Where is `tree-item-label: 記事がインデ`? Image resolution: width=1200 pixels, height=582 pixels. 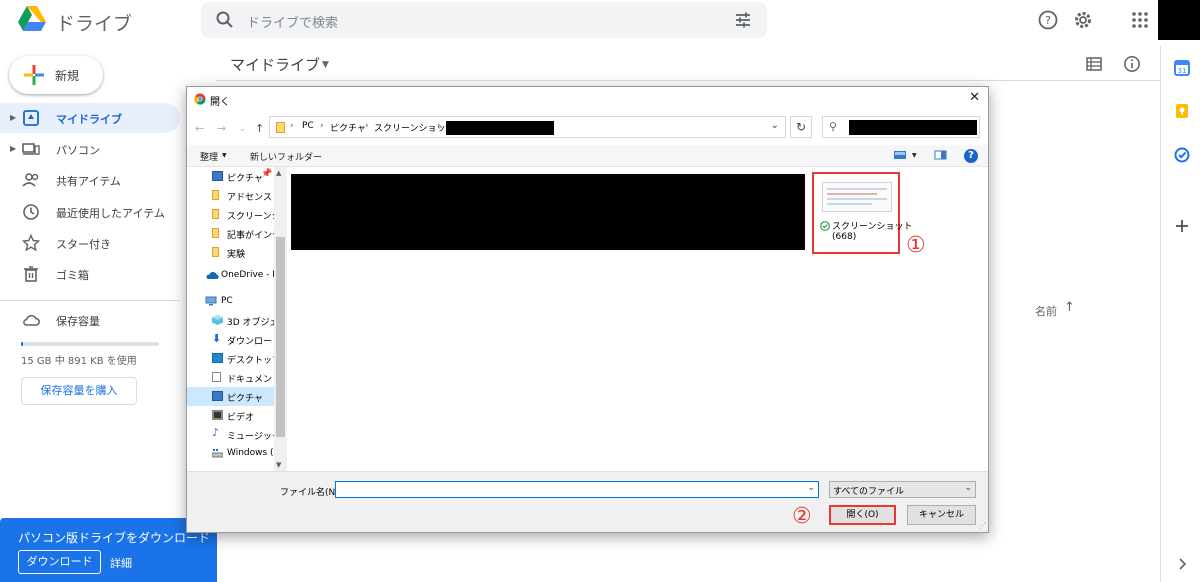
tree-item-label: 記事がインデ is located at coordinates (251, 236).